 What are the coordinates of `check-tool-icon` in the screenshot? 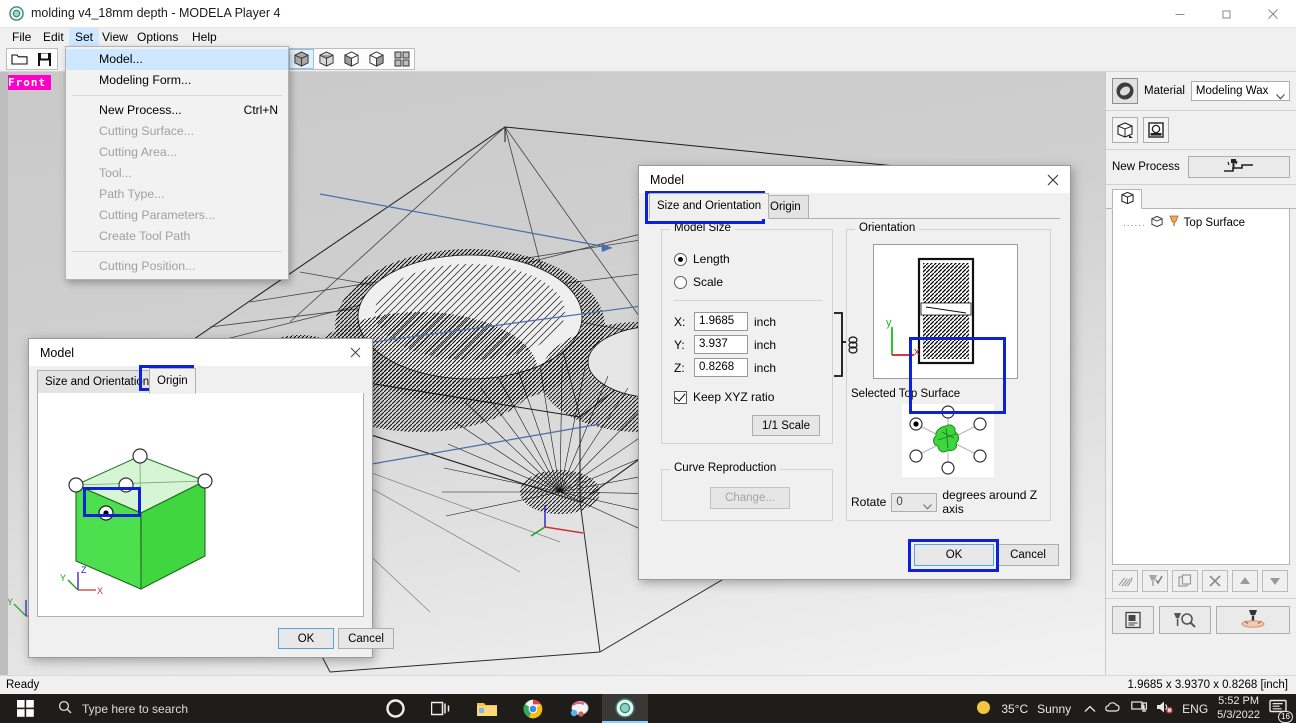 It's located at (1155, 581).